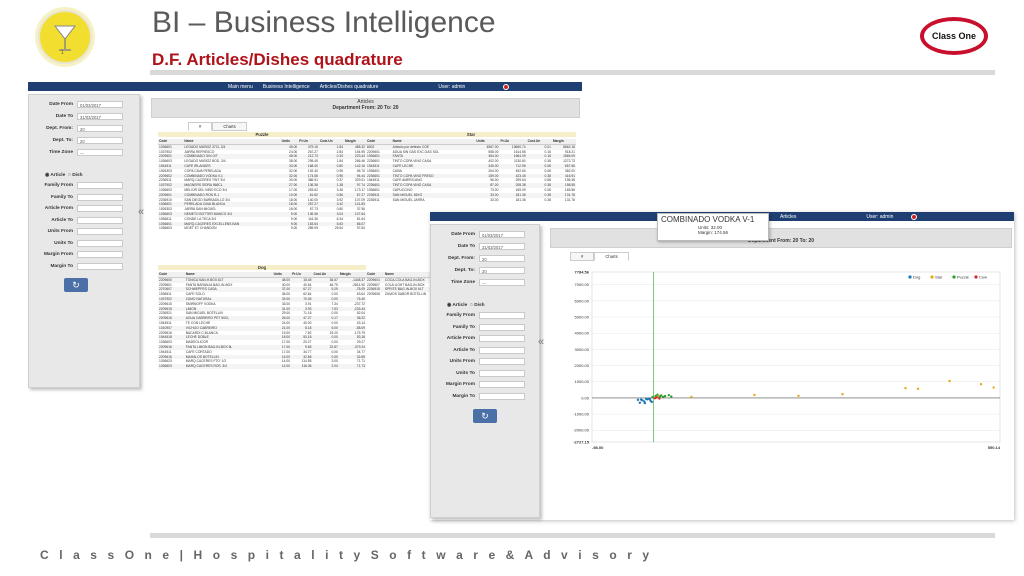 This screenshot has width=1024, height=576. I want to click on tab-charts: Charts, so click(229, 126).